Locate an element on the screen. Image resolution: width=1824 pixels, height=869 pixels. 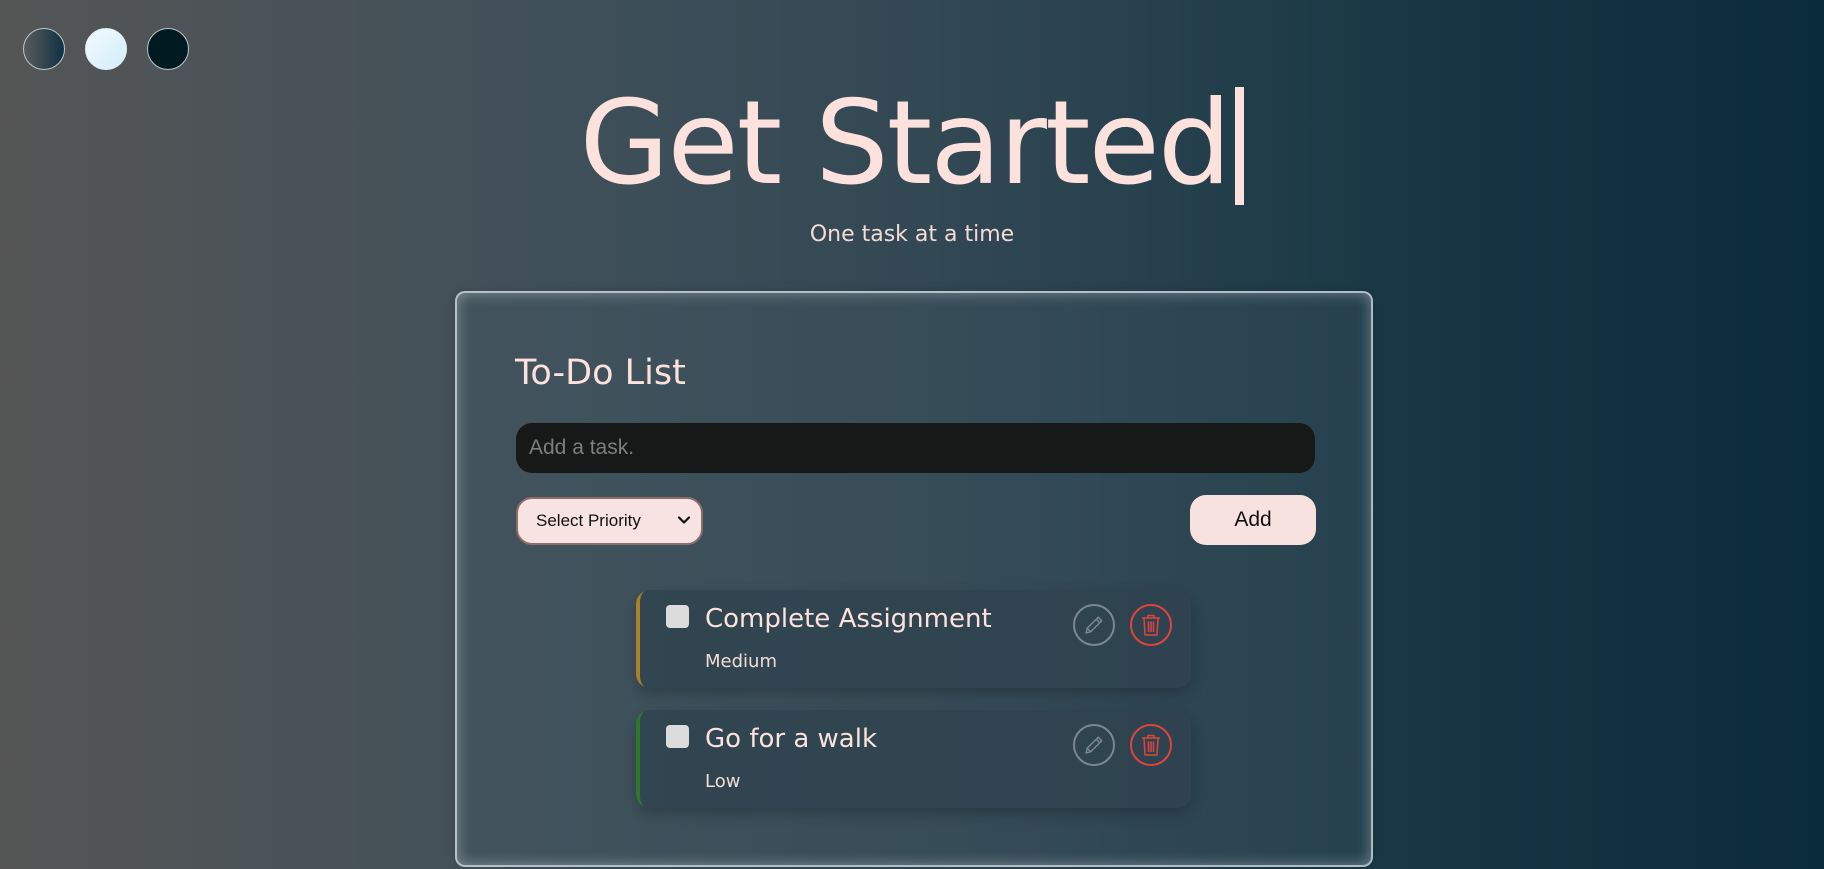
priority-select: Select Priority is located at coordinates (609, 521).